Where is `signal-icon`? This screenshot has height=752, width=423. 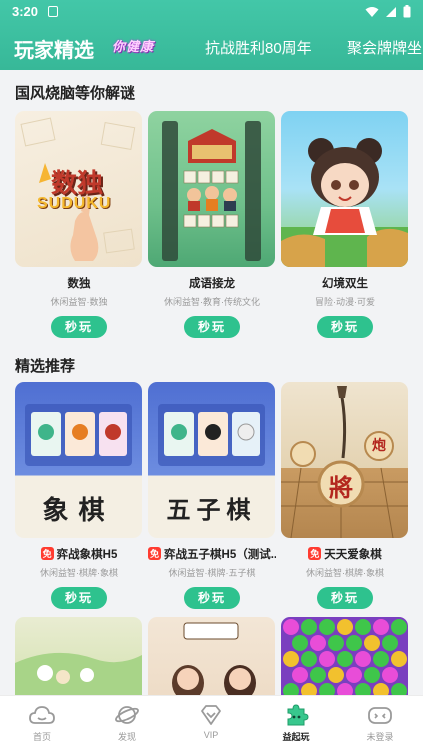
signal-icon is located at coordinates (391, 11).